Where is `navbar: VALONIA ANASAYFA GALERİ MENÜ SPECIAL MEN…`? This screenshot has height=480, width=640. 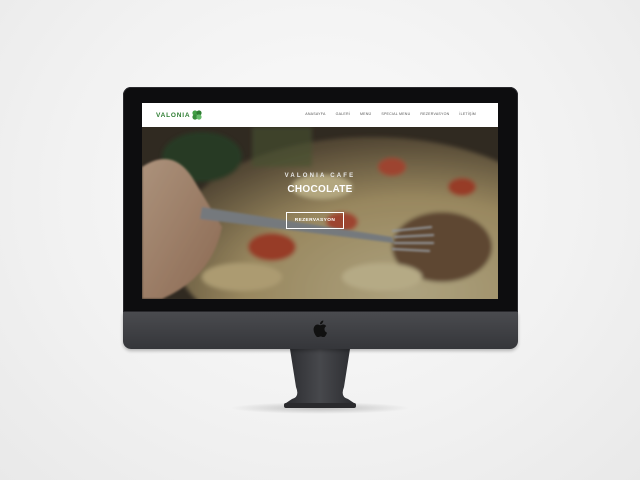
navbar: VALONIA ANASAYFA GALERİ MENÜ SPECIAL MEN… is located at coordinates (320, 115).